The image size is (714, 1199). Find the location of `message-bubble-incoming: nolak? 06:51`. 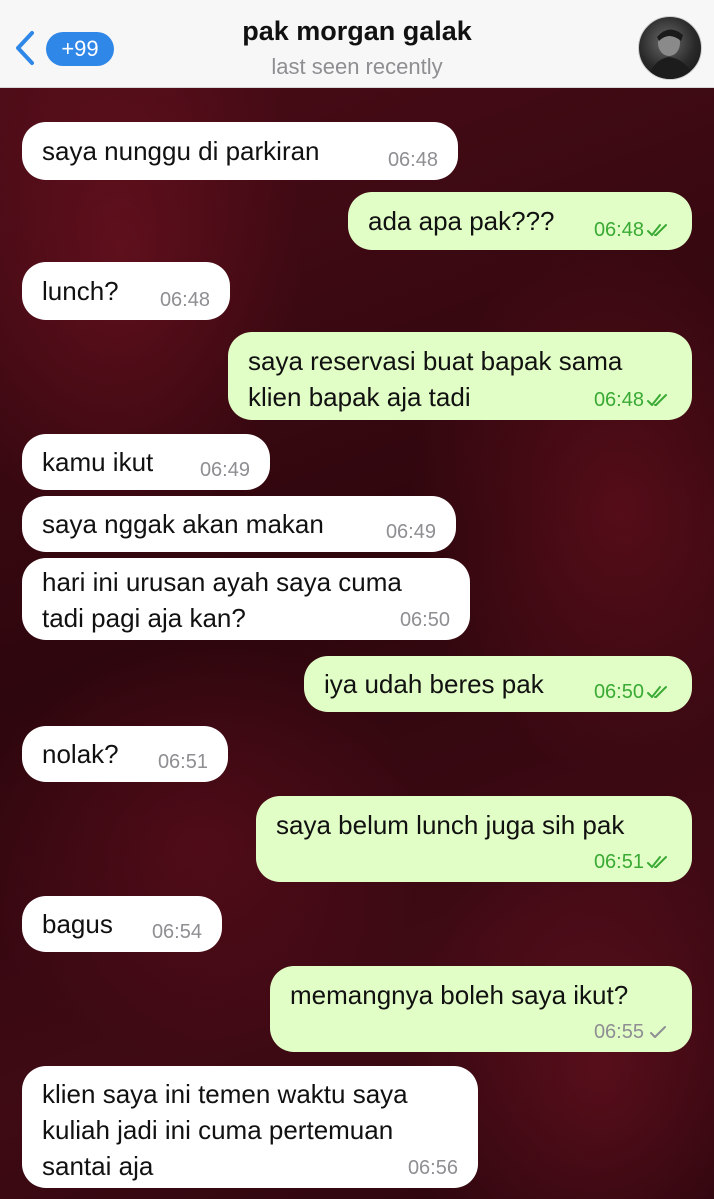

message-bubble-incoming: nolak? 06:51 is located at coordinates (125, 754).